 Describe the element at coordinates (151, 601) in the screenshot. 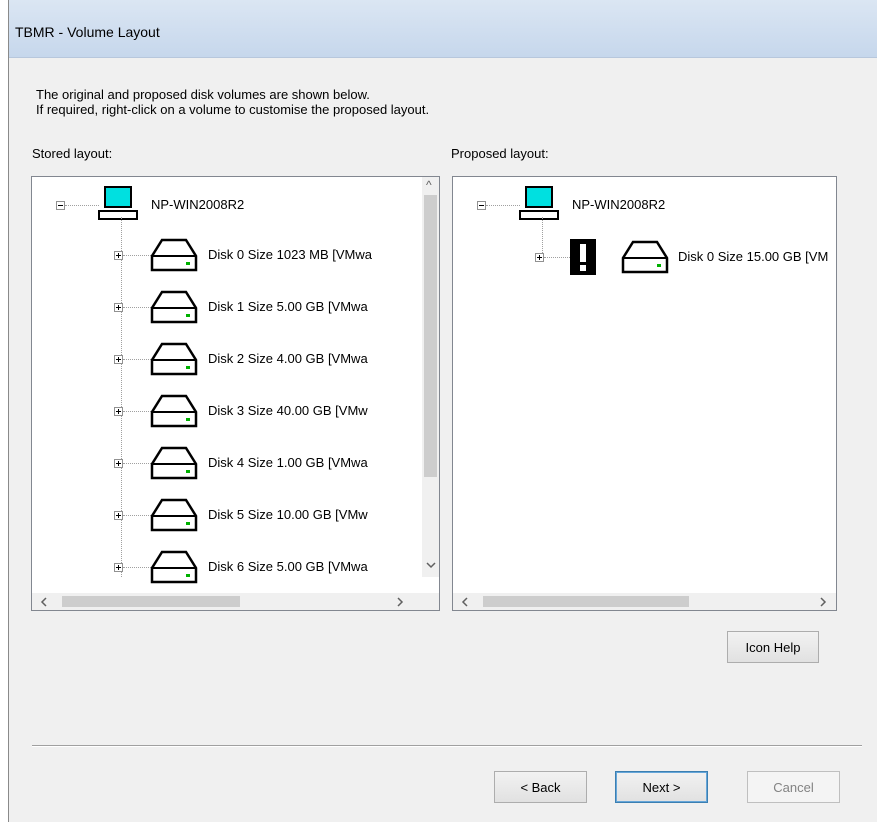

I see `stored-hscroll-thumb` at that location.